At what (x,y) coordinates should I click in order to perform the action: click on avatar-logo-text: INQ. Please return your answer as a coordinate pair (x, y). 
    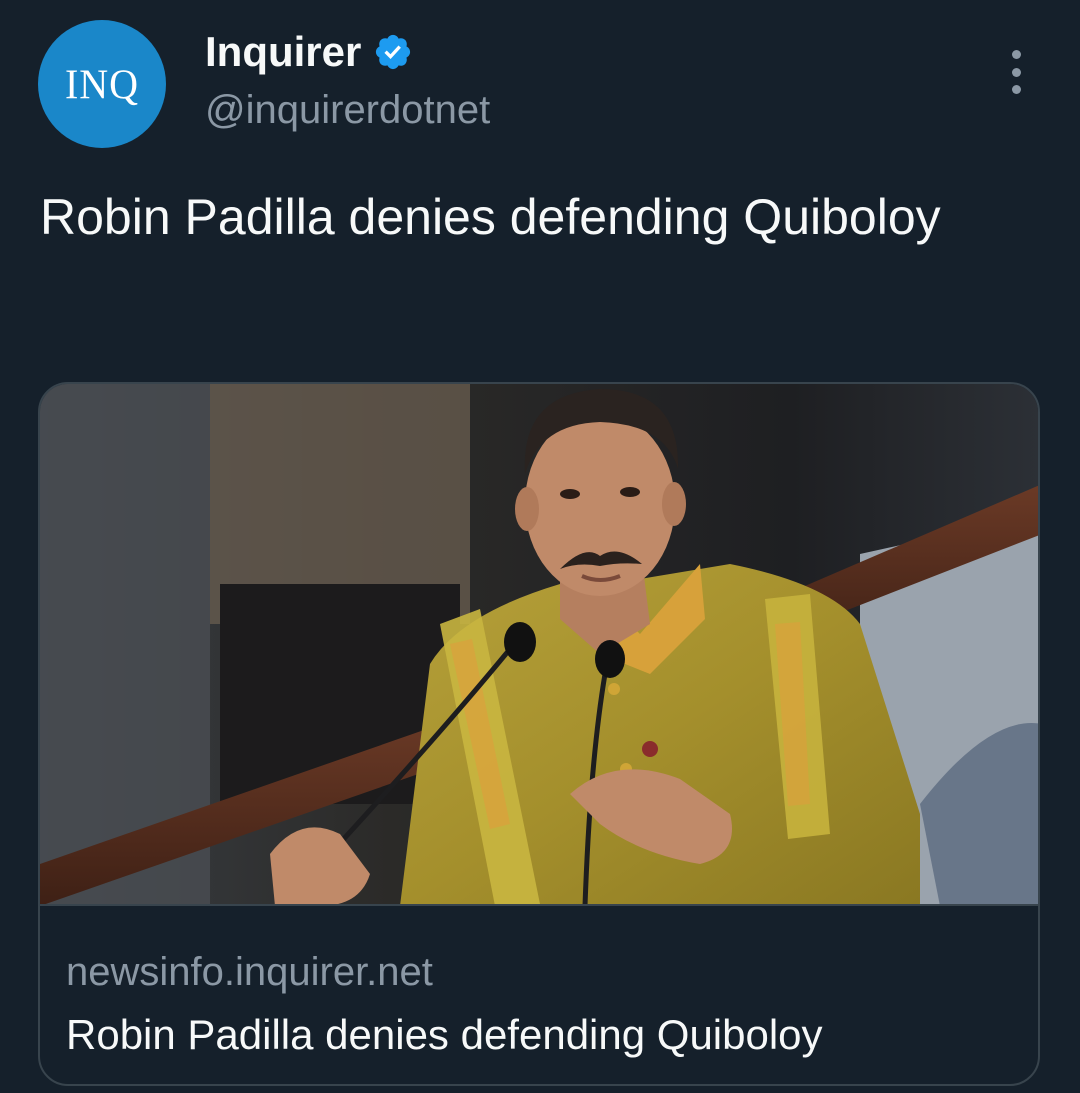
    Looking at the image, I should click on (102, 84).